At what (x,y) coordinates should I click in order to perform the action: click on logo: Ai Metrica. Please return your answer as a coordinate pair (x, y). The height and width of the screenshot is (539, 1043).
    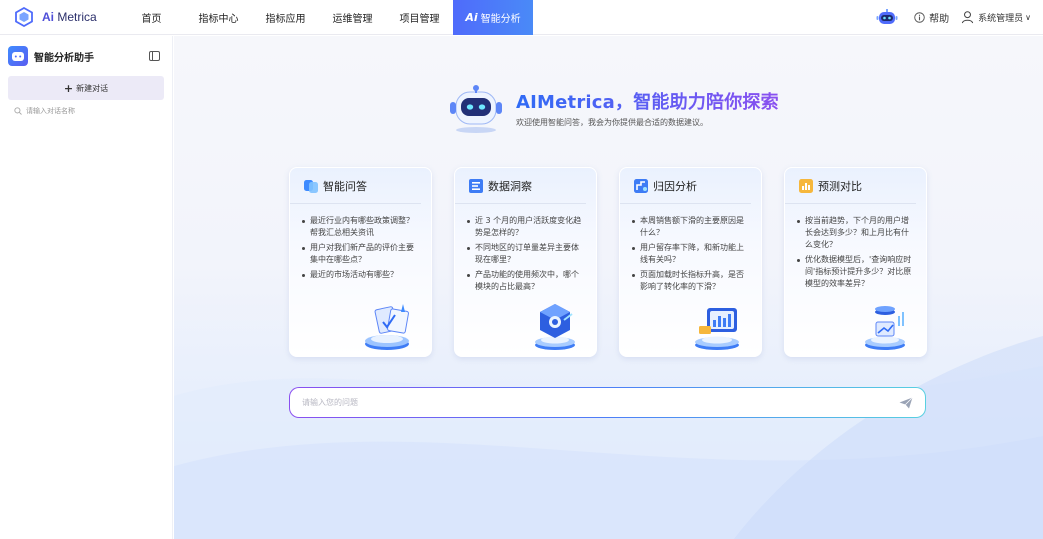
    Looking at the image, I should click on (59, 17).